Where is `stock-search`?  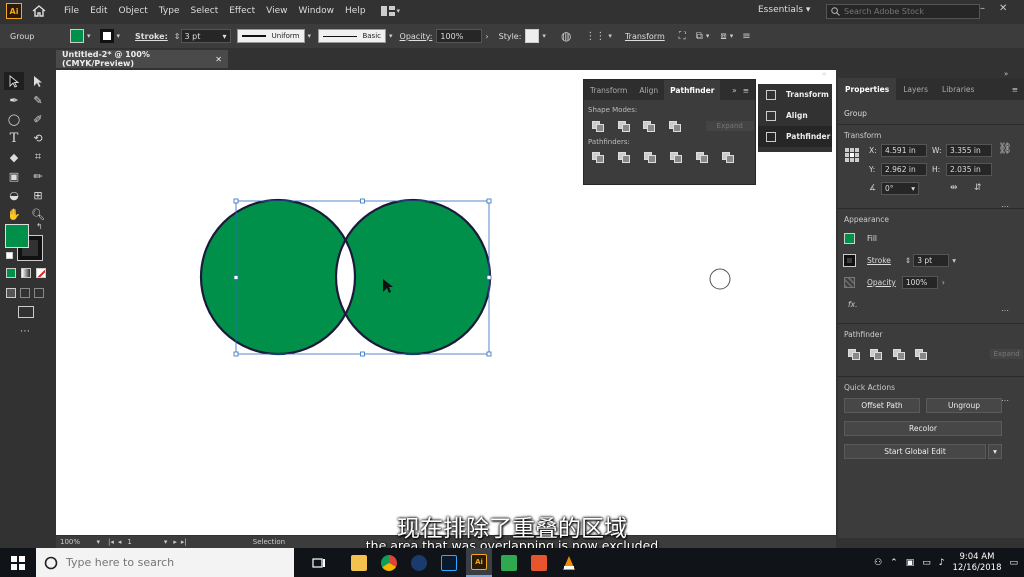 stock-search is located at coordinates (903, 11).